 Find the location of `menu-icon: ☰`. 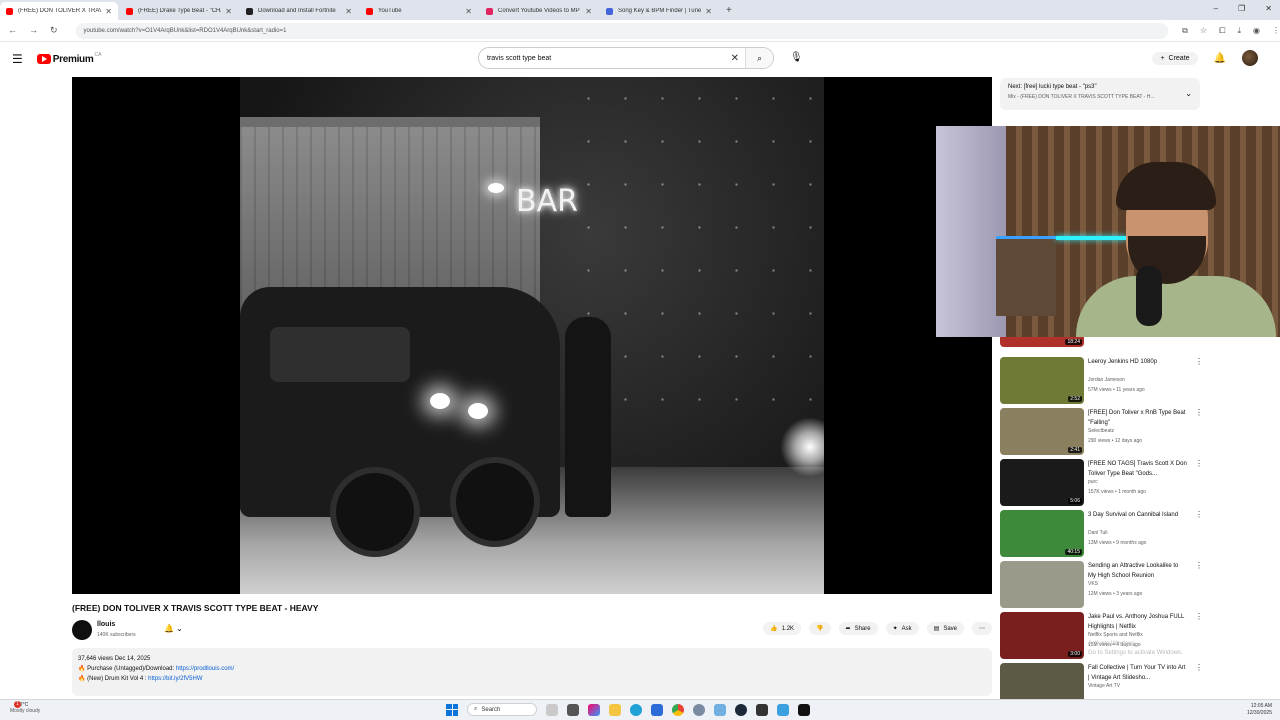

menu-icon: ☰ is located at coordinates (17, 59).